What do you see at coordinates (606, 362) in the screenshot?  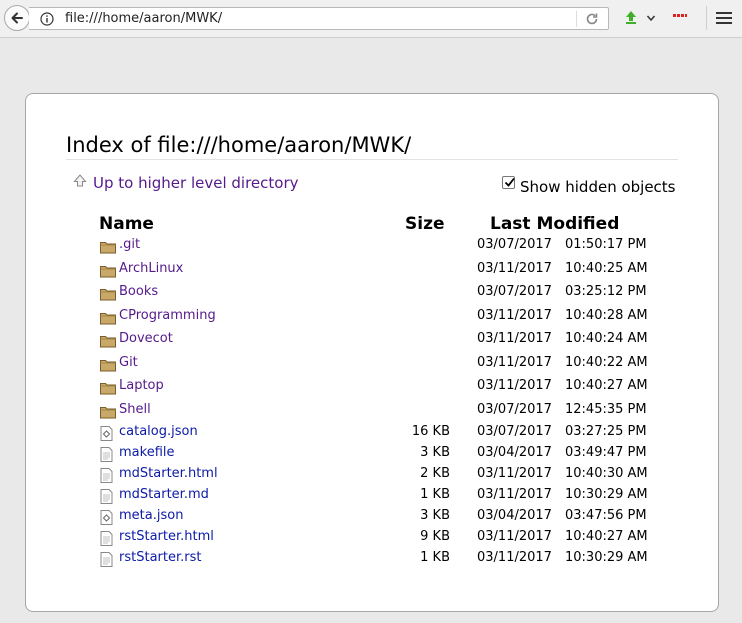 I see `modified-time: 10:40:22 AM` at bounding box center [606, 362].